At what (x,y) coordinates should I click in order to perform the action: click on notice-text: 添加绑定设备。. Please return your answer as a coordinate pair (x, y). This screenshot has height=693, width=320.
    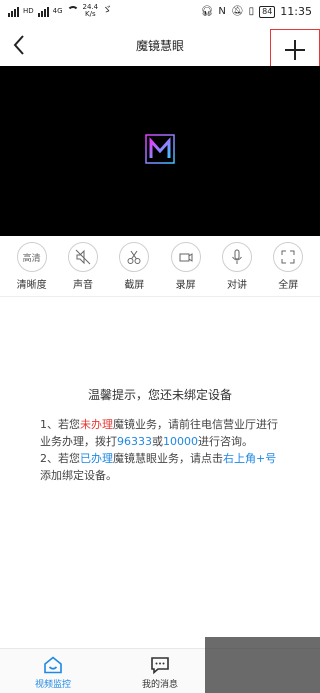
    Looking at the image, I should click on (78, 475).